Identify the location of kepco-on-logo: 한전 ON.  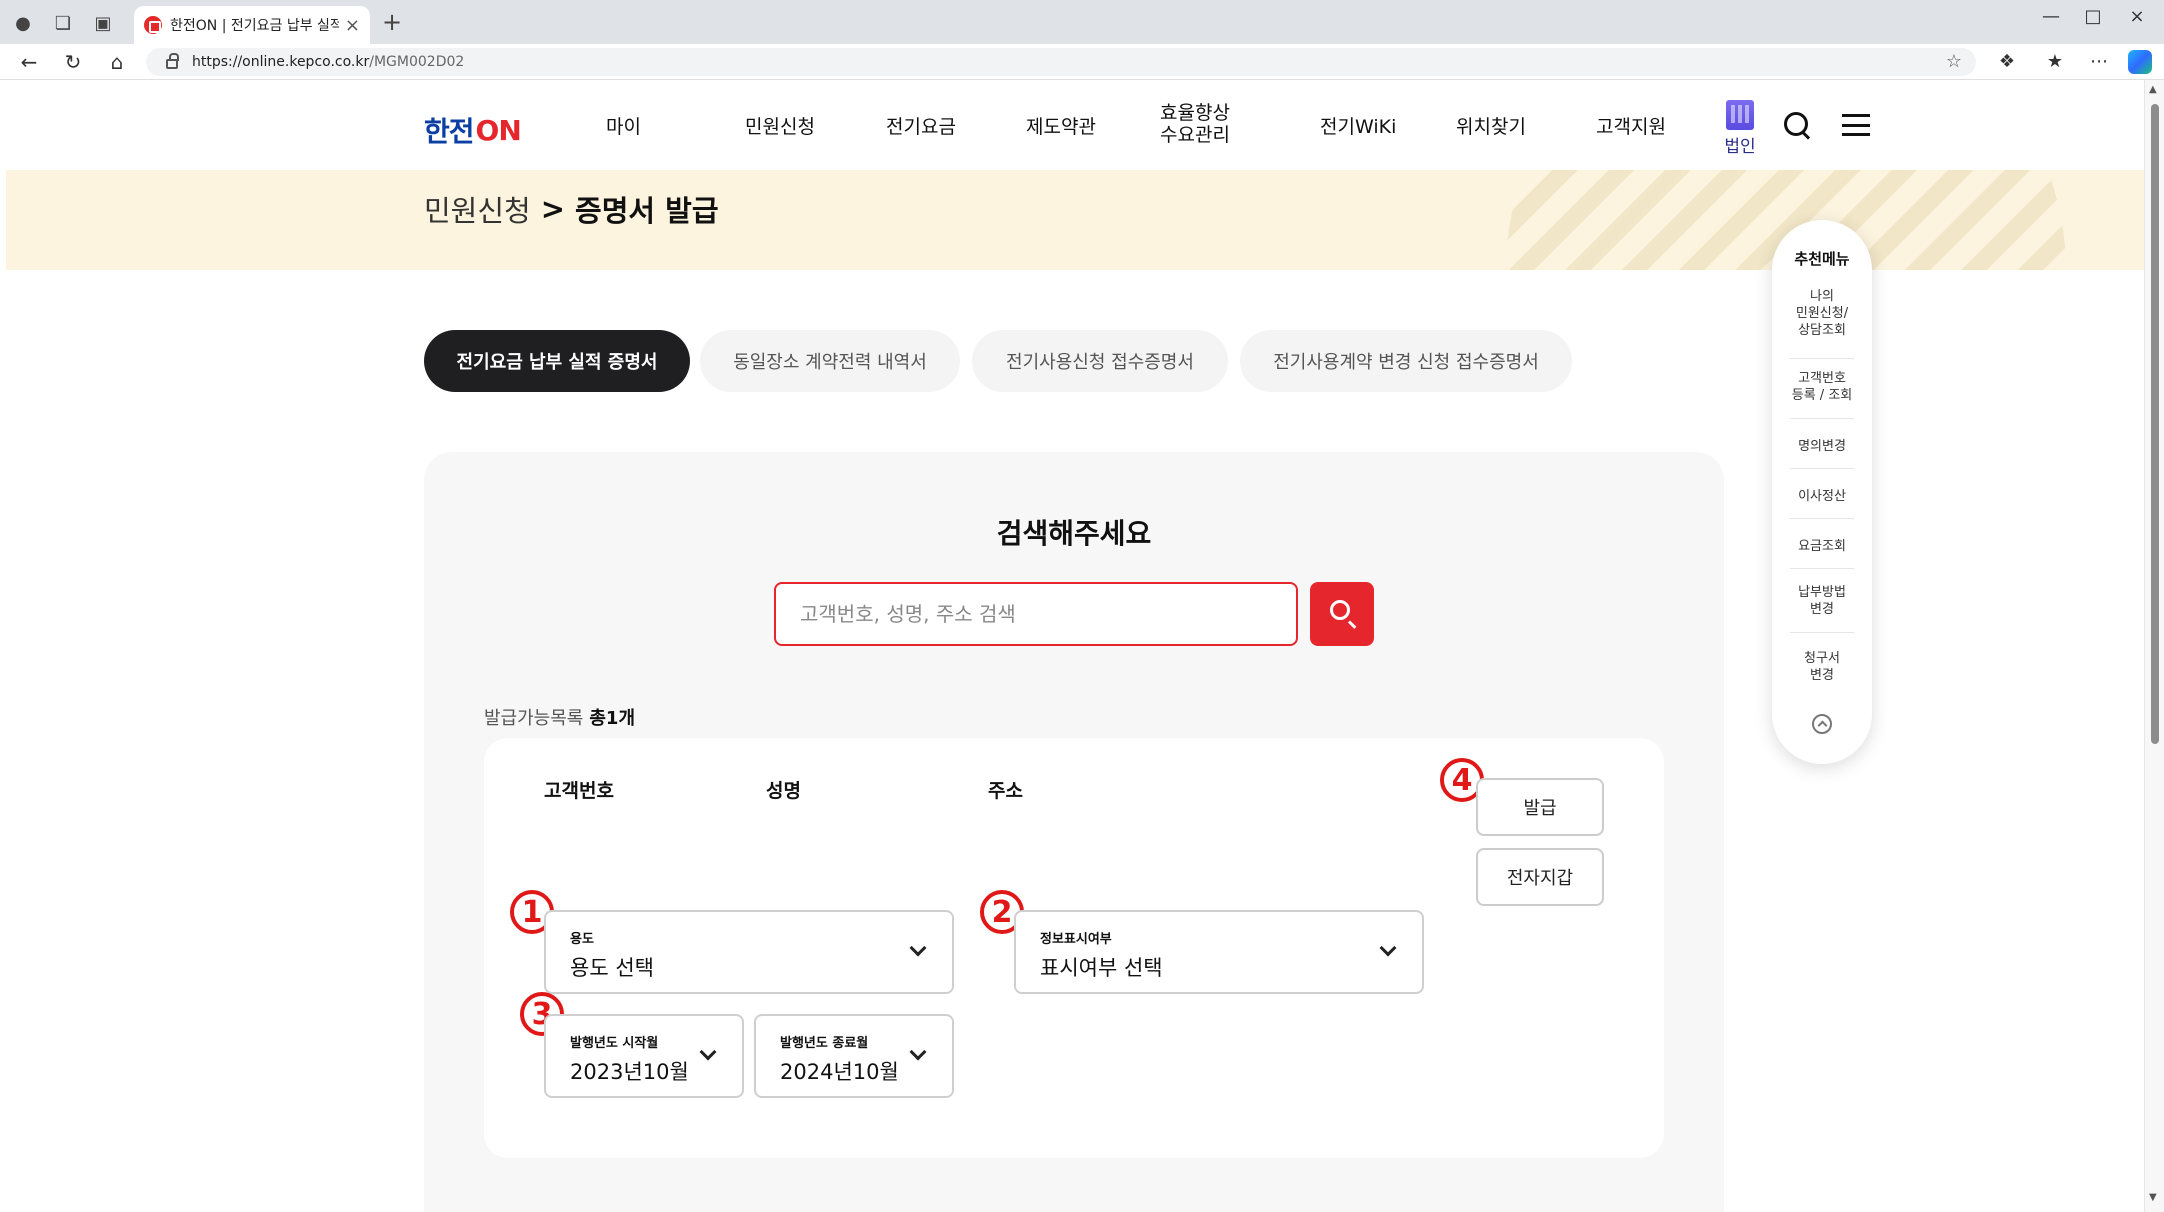
(473, 130).